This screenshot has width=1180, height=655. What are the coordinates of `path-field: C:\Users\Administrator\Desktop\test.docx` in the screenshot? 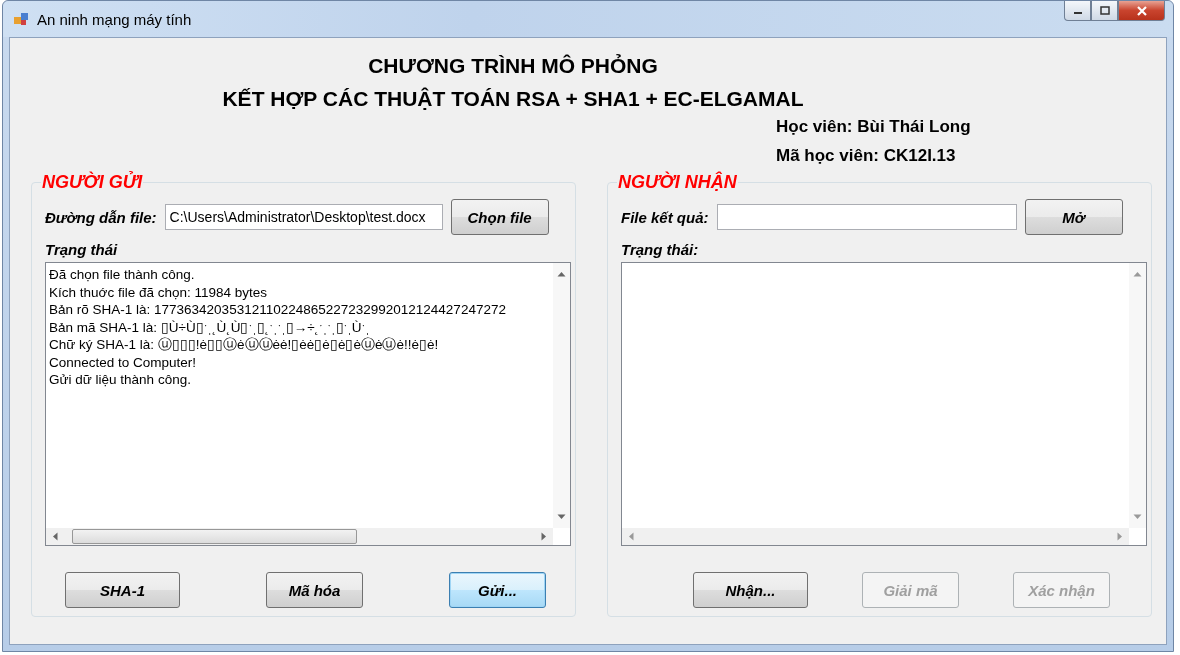 It's located at (303, 217).